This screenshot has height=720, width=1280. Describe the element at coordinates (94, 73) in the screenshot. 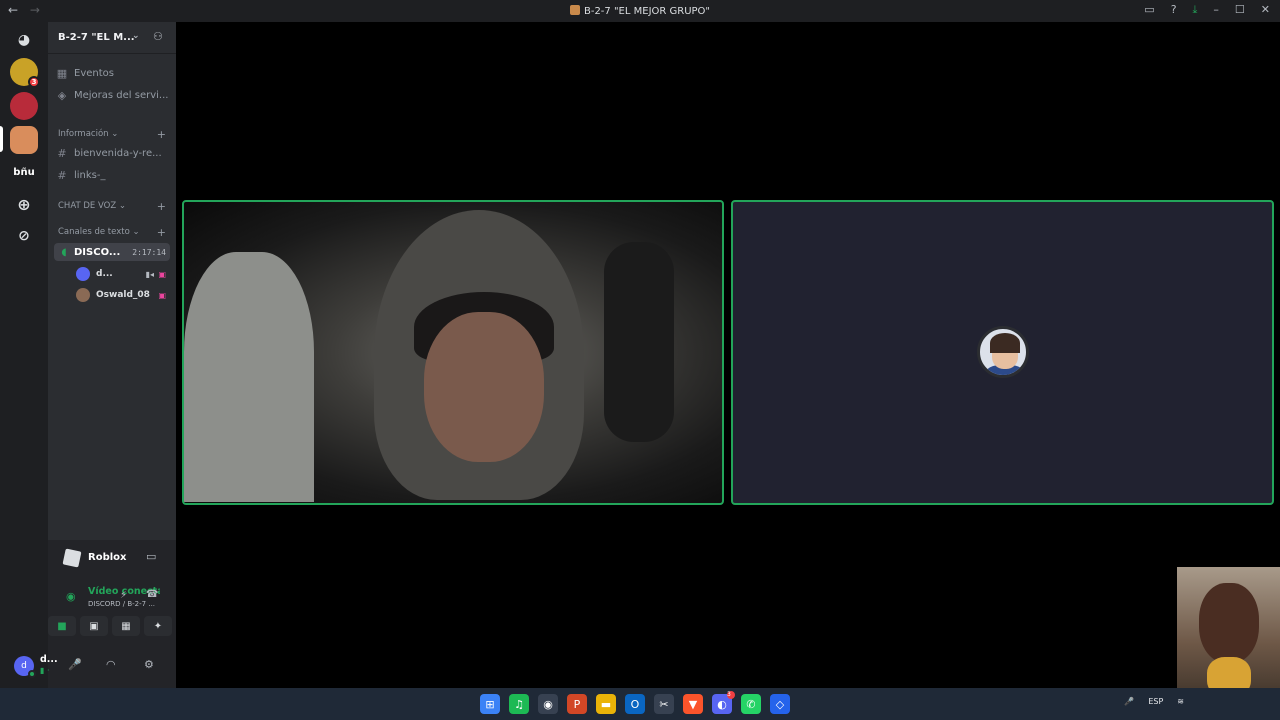

I see `channel-label: Eventos` at that location.